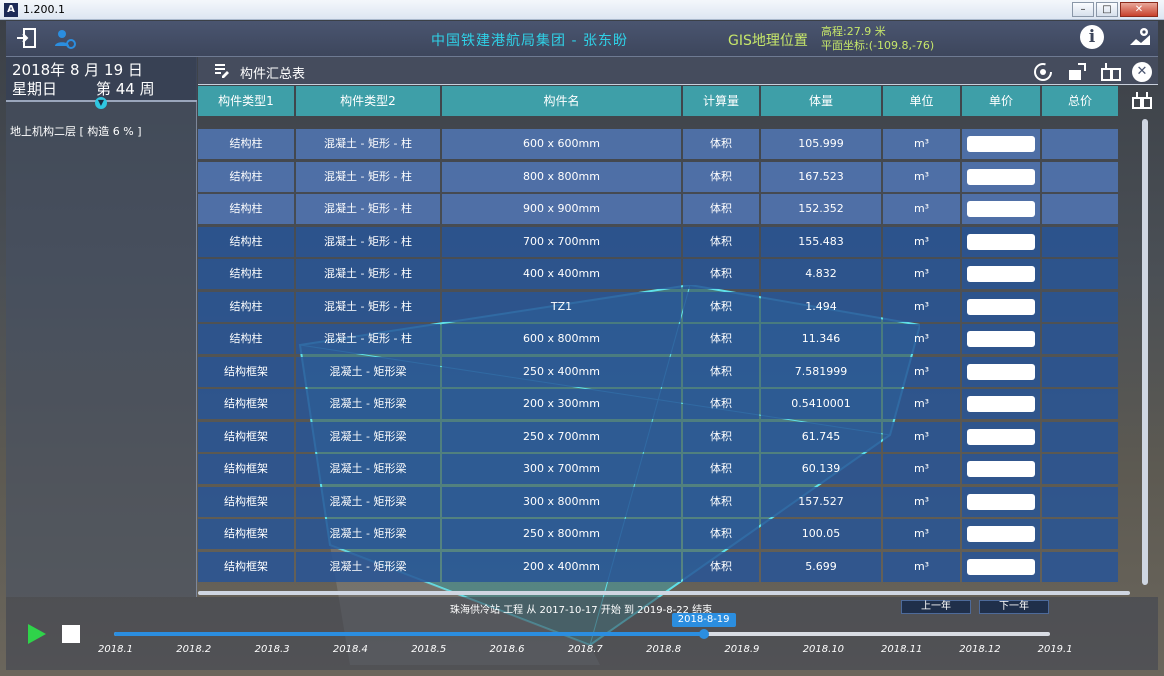  Describe the element at coordinates (921, 101) in the screenshot. I see `column-header: 单位` at that location.